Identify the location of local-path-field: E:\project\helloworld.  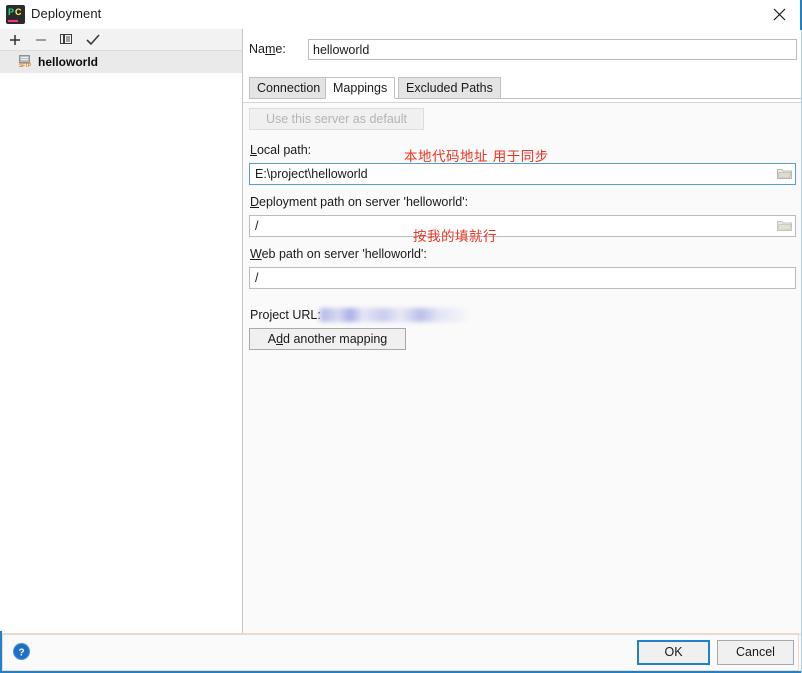
(522, 174).